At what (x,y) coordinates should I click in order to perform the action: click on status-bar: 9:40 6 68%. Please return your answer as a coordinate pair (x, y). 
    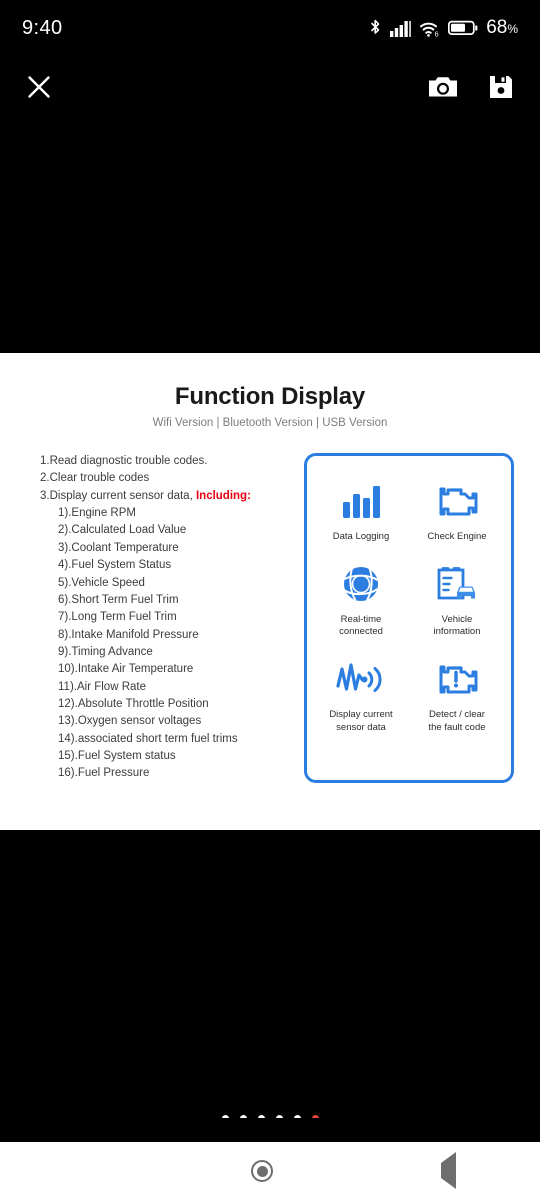
    Looking at the image, I should click on (270, 28).